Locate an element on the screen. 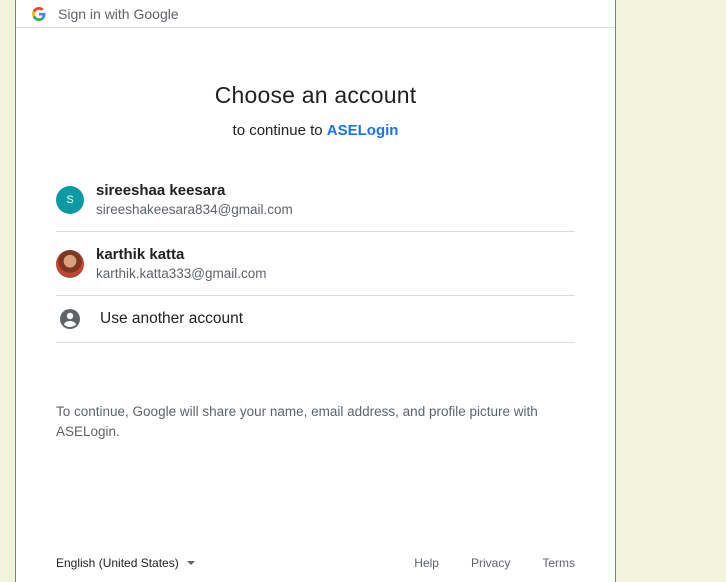 This screenshot has height=582, width=726. app-name-link: ASELogin is located at coordinates (363, 130).